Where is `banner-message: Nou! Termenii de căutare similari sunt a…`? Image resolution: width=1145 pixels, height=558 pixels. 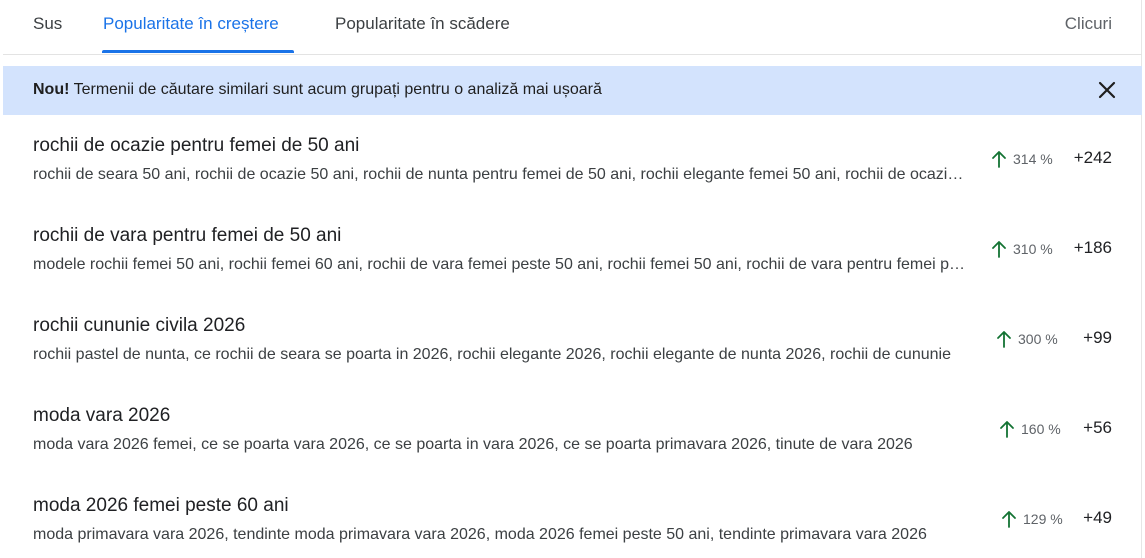 banner-message: Nou! Termenii de căutare similari sunt a… is located at coordinates (317, 90).